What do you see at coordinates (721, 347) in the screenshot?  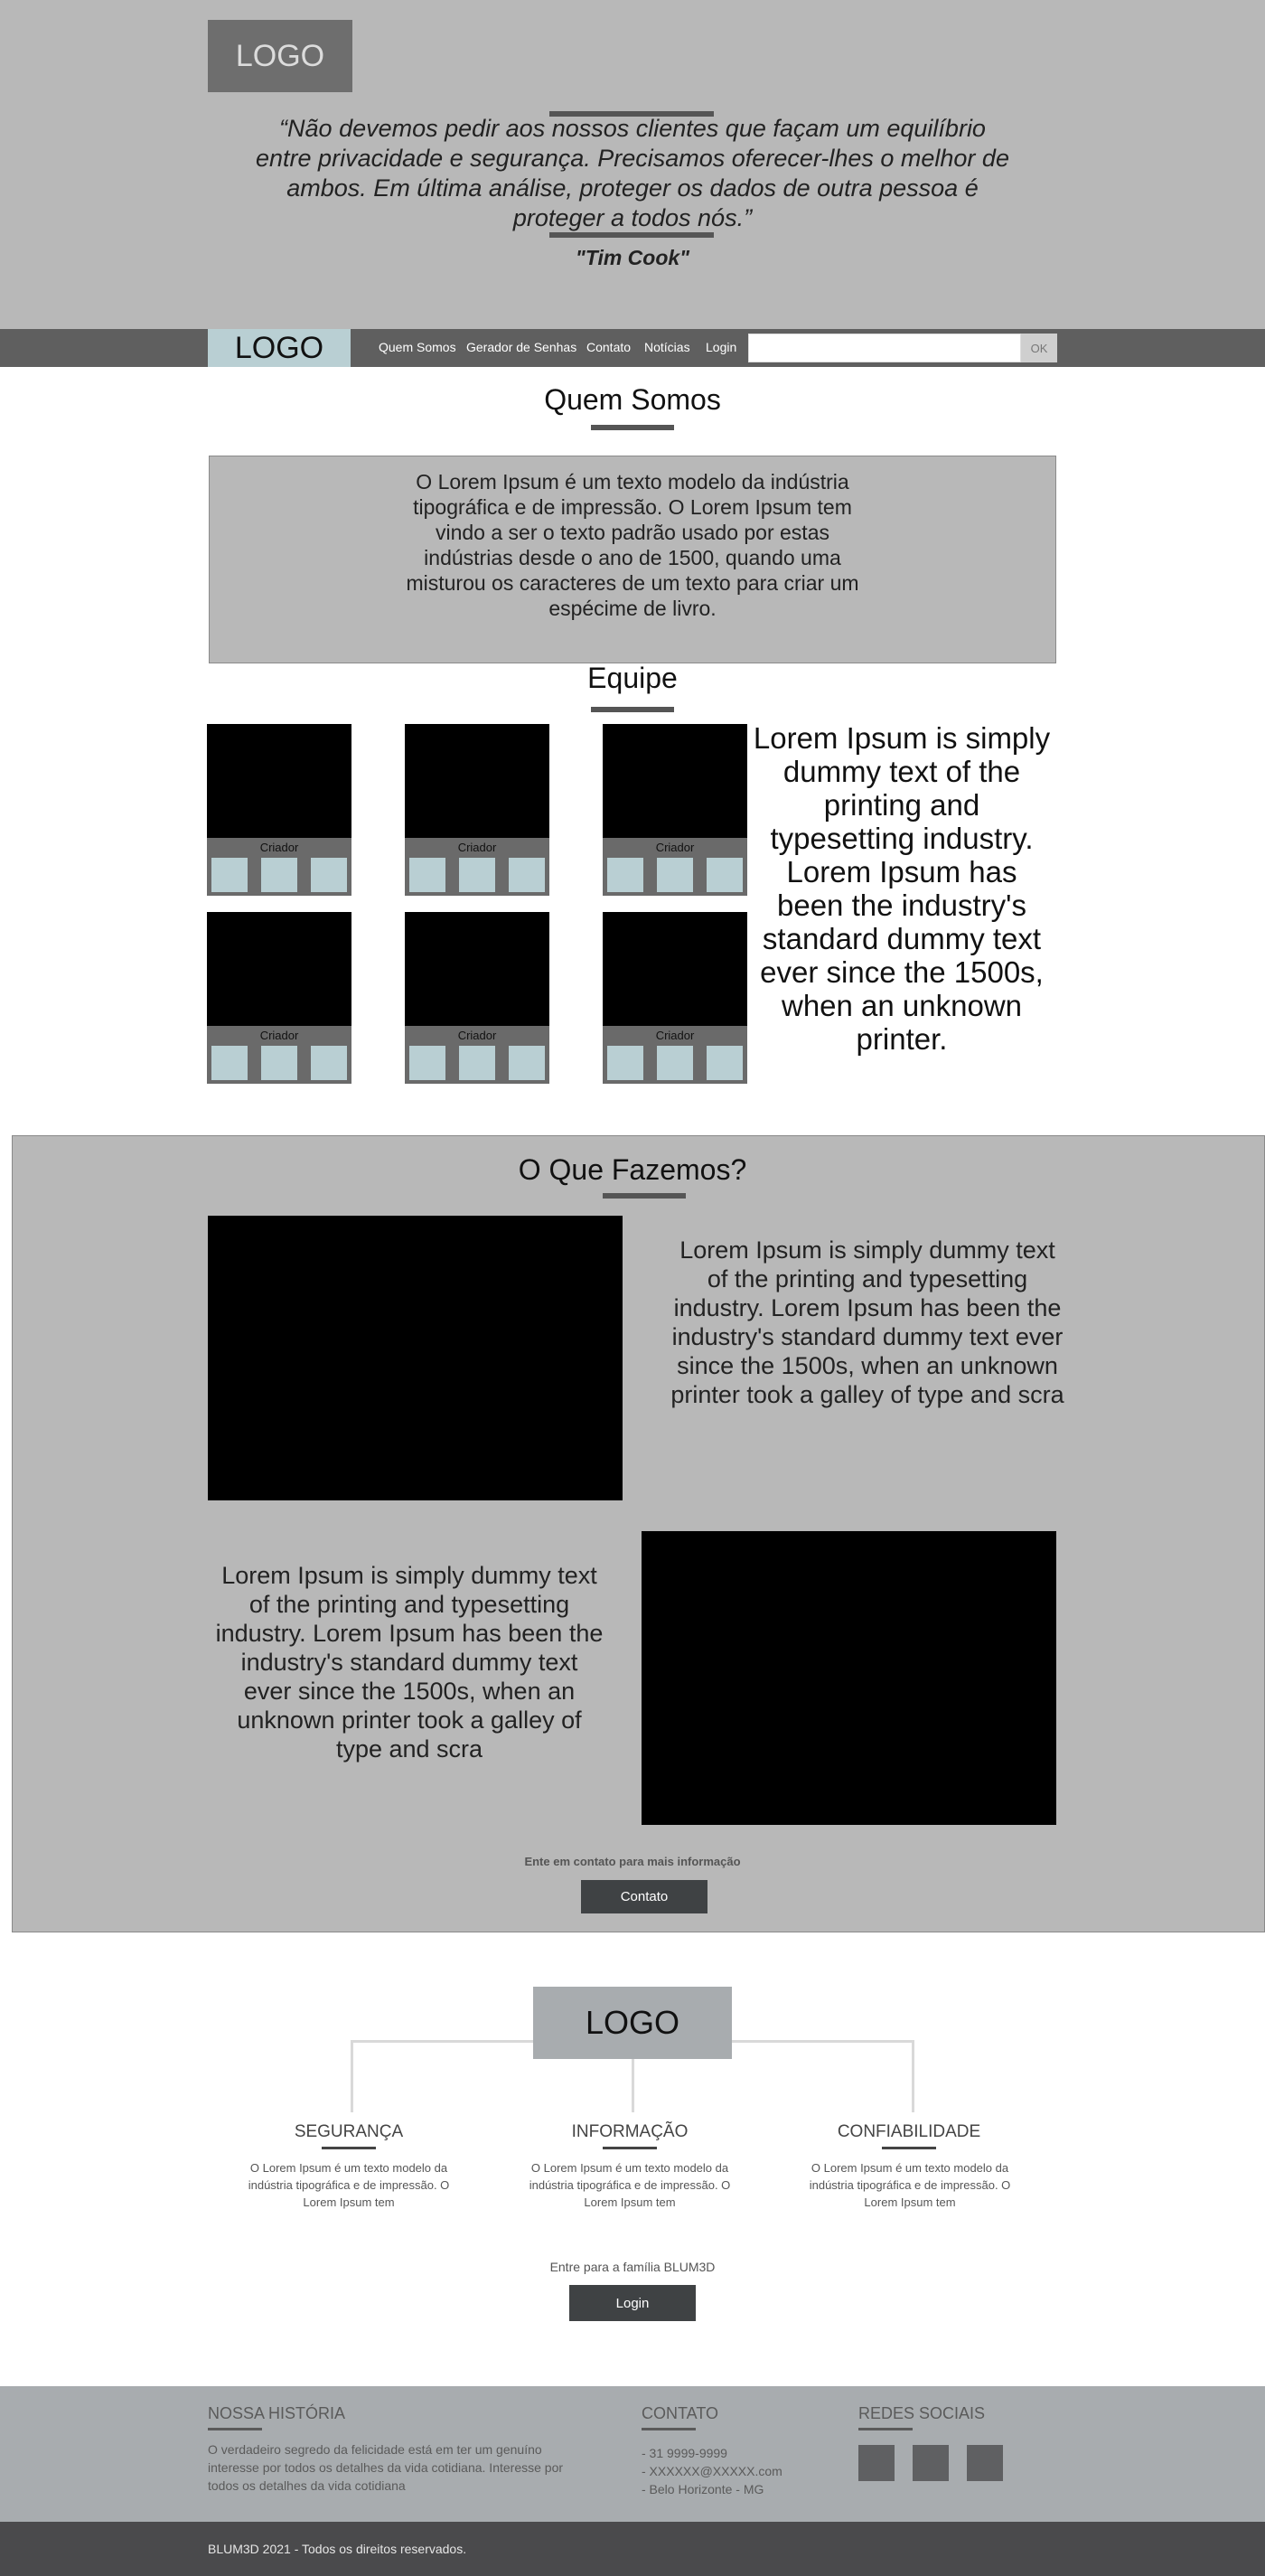 I see `nav-link-login: Login` at bounding box center [721, 347].